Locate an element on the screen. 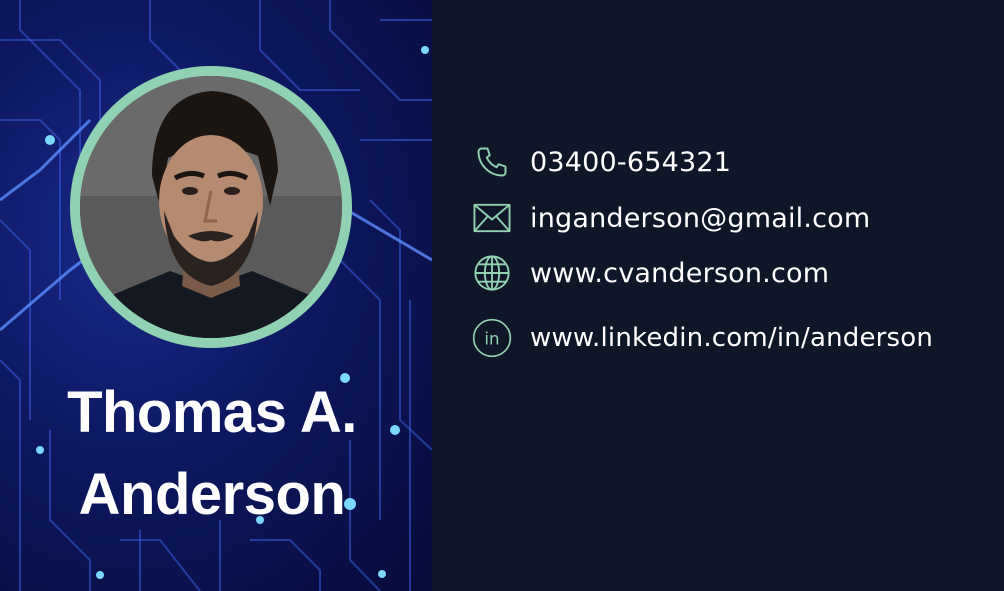  contact-website: www.cvanderson.com is located at coordinates (649, 273).